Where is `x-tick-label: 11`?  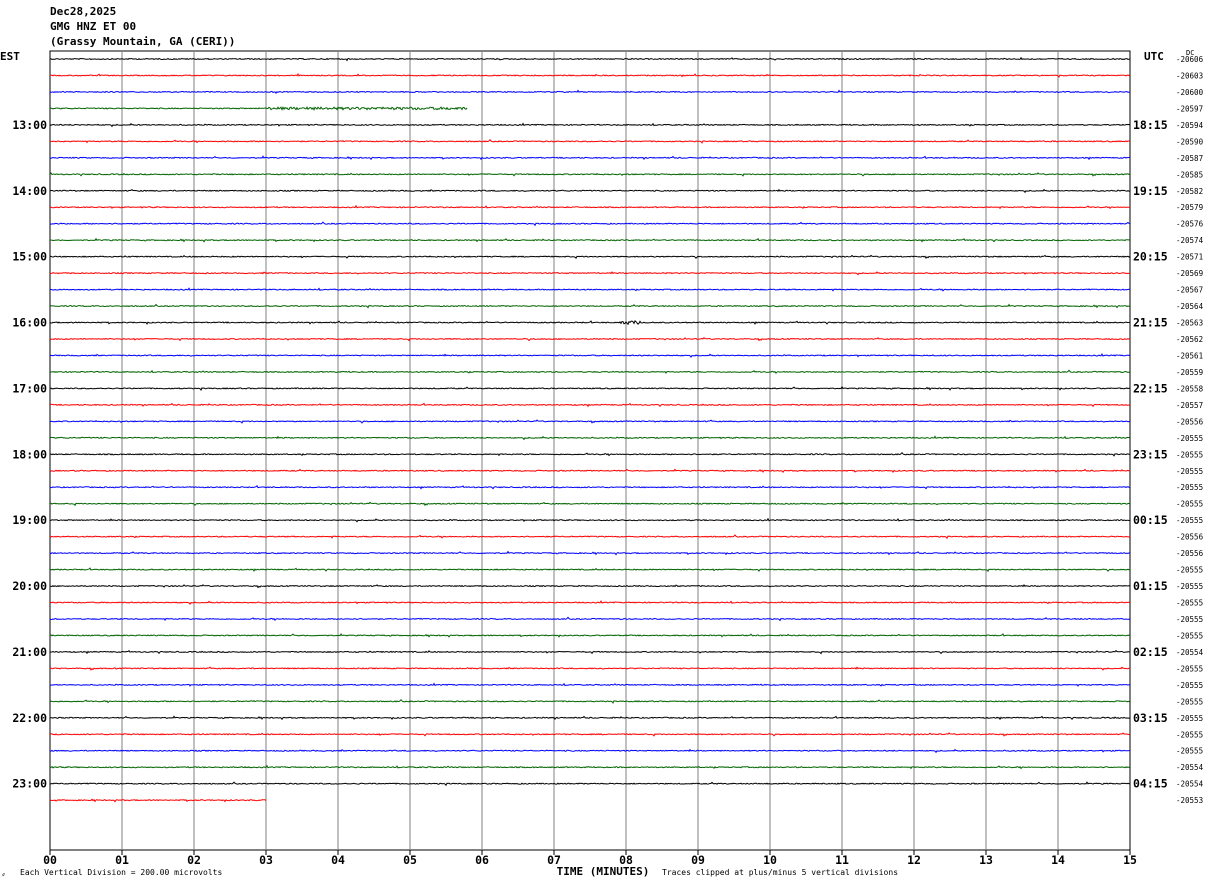 x-tick-label: 11 is located at coordinates (842, 860).